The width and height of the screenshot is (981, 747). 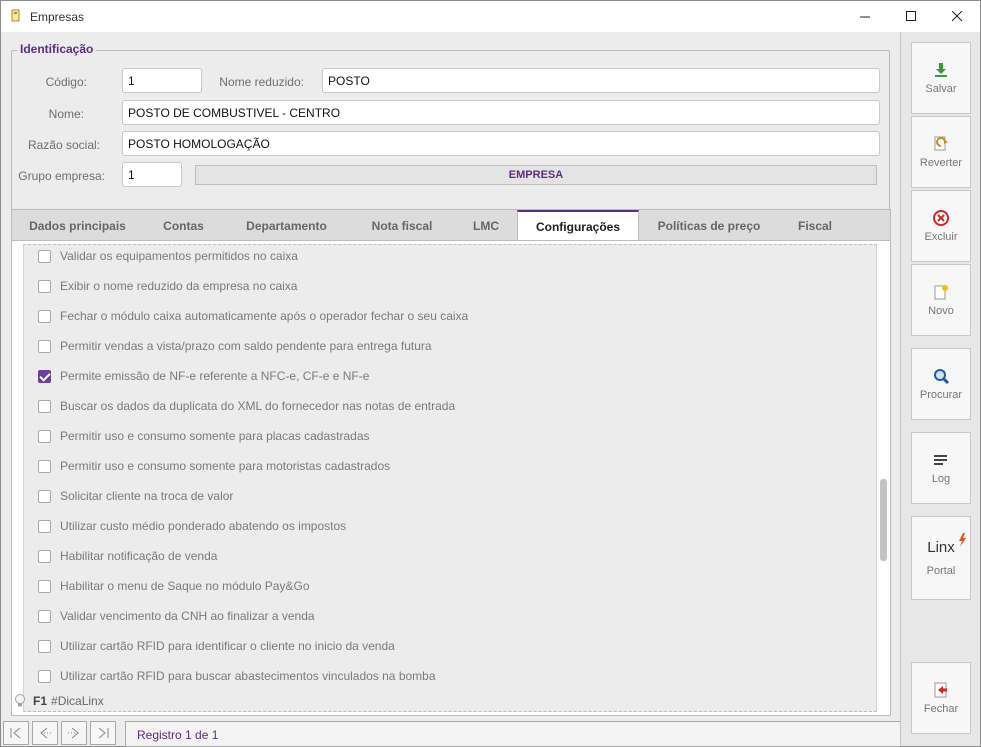 I want to click on close-window-button, so click(x=957, y=16).